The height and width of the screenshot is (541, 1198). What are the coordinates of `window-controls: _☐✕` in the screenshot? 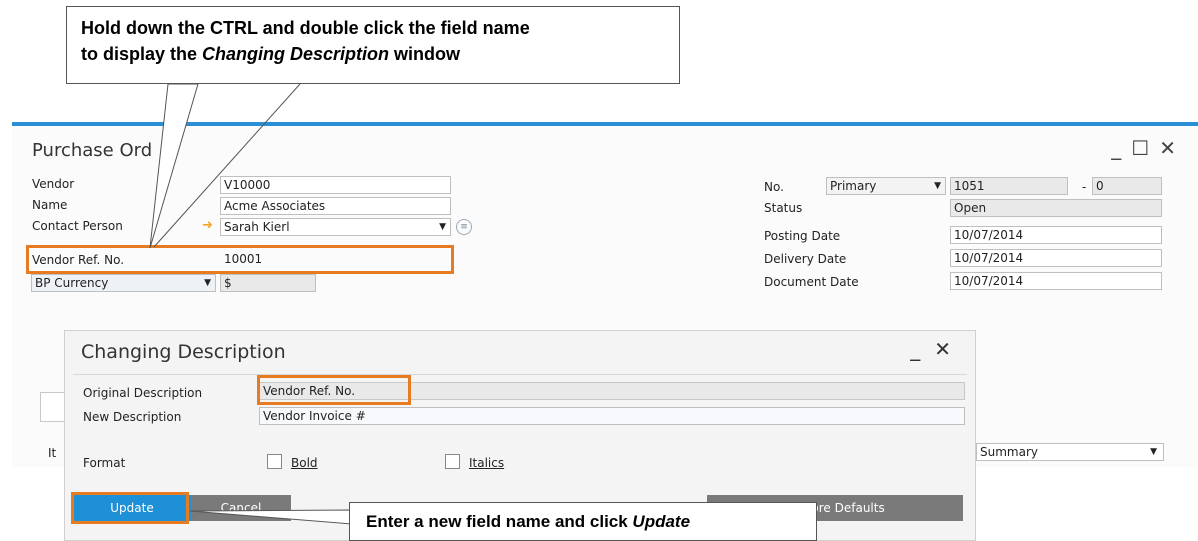 It's located at (1148, 148).